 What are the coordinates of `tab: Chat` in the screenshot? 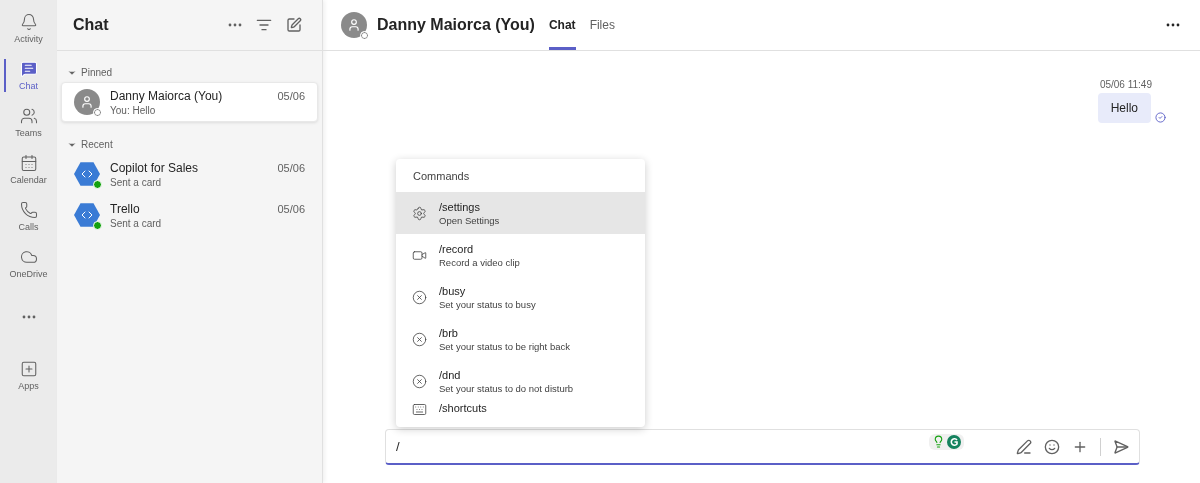 It's located at (562, 25).